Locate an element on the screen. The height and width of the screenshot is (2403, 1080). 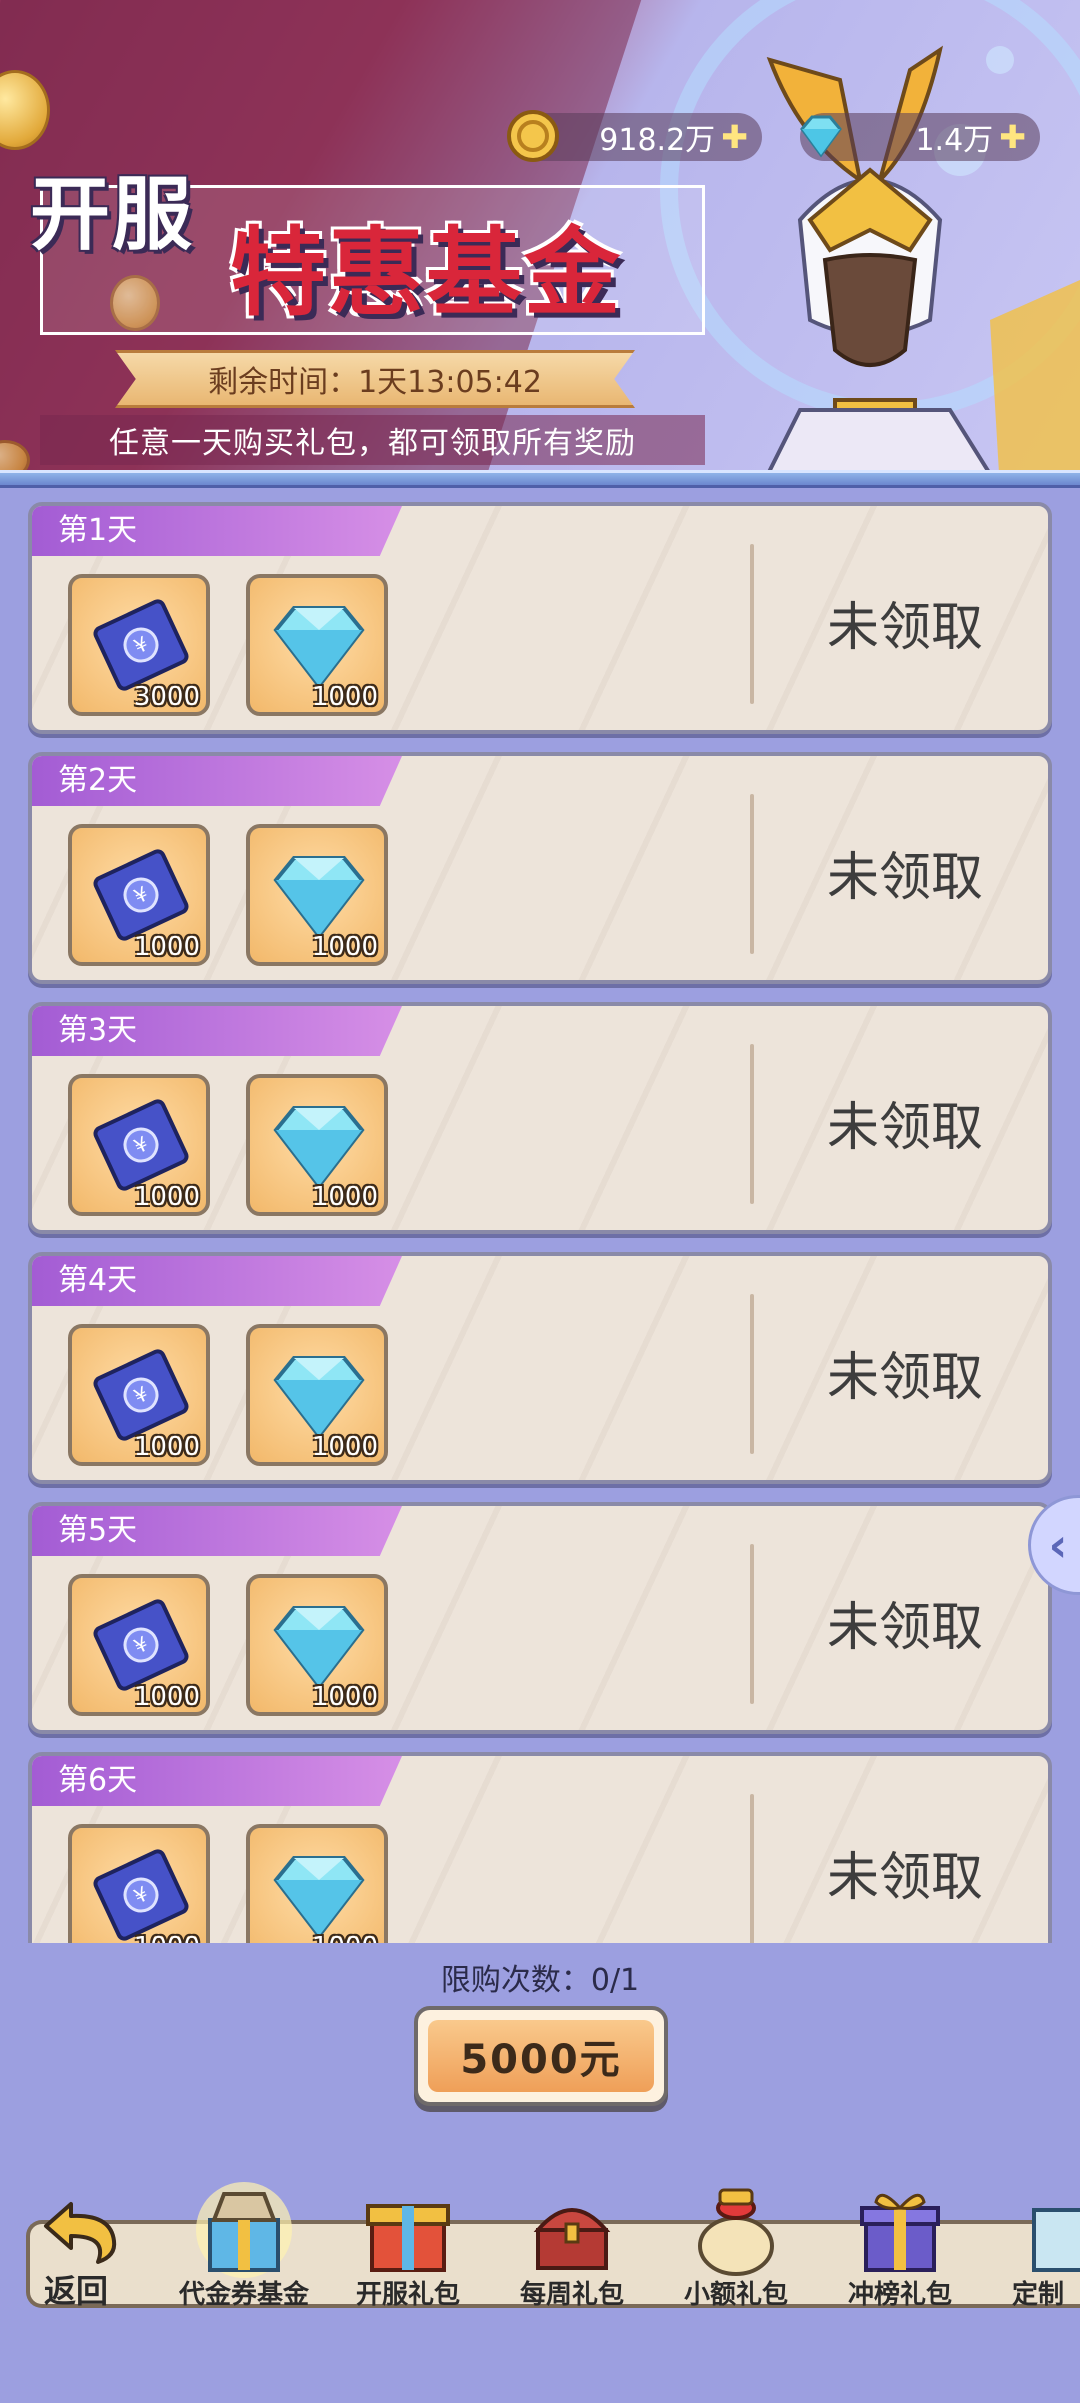
nav-label: 定制 is located at coordinates (1038, 2295).